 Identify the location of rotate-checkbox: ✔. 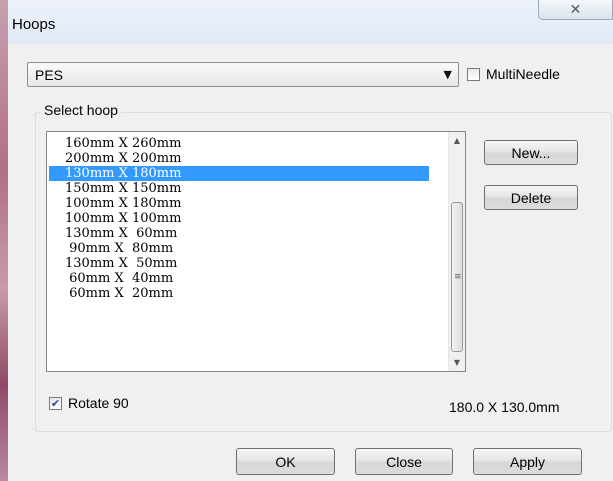
(55, 403).